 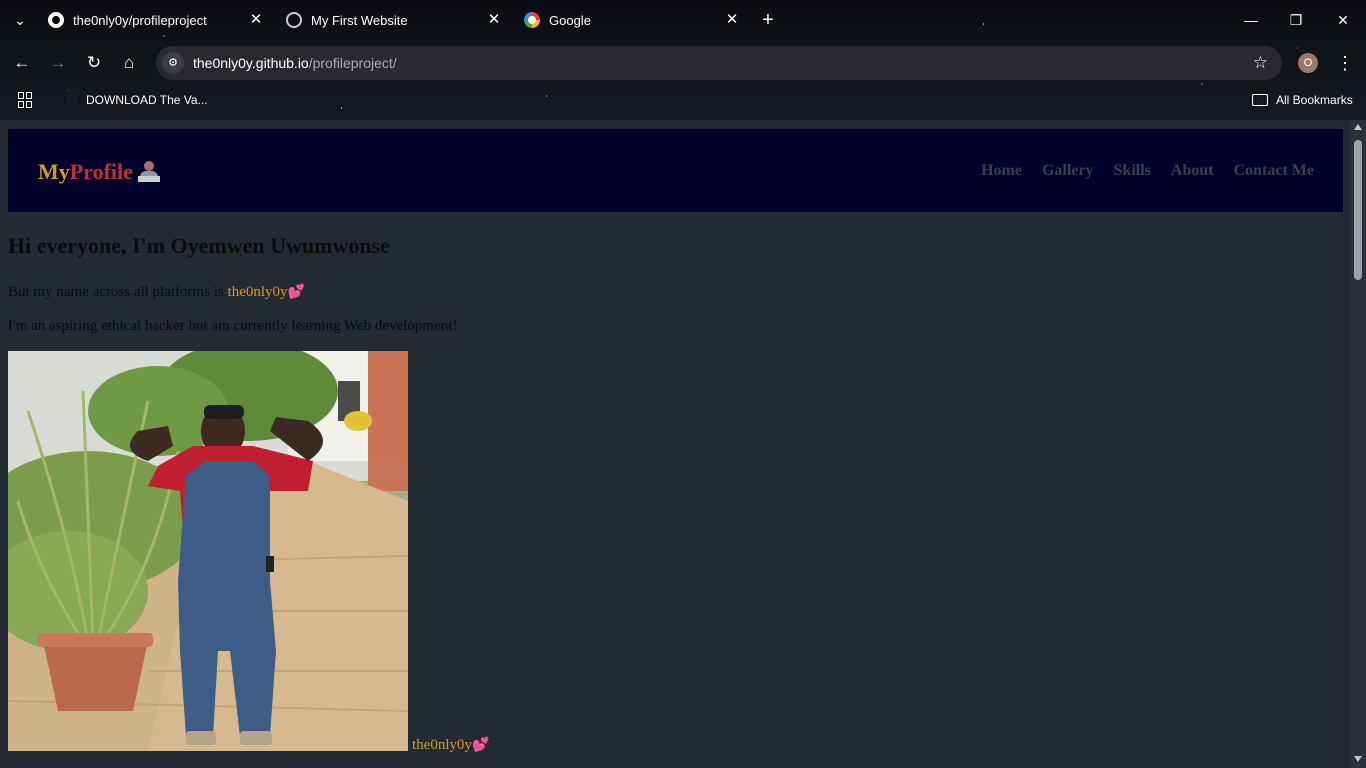 I want to click on url-text: the0nly0y.github.io/profileproject/, so click(x=295, y=63).